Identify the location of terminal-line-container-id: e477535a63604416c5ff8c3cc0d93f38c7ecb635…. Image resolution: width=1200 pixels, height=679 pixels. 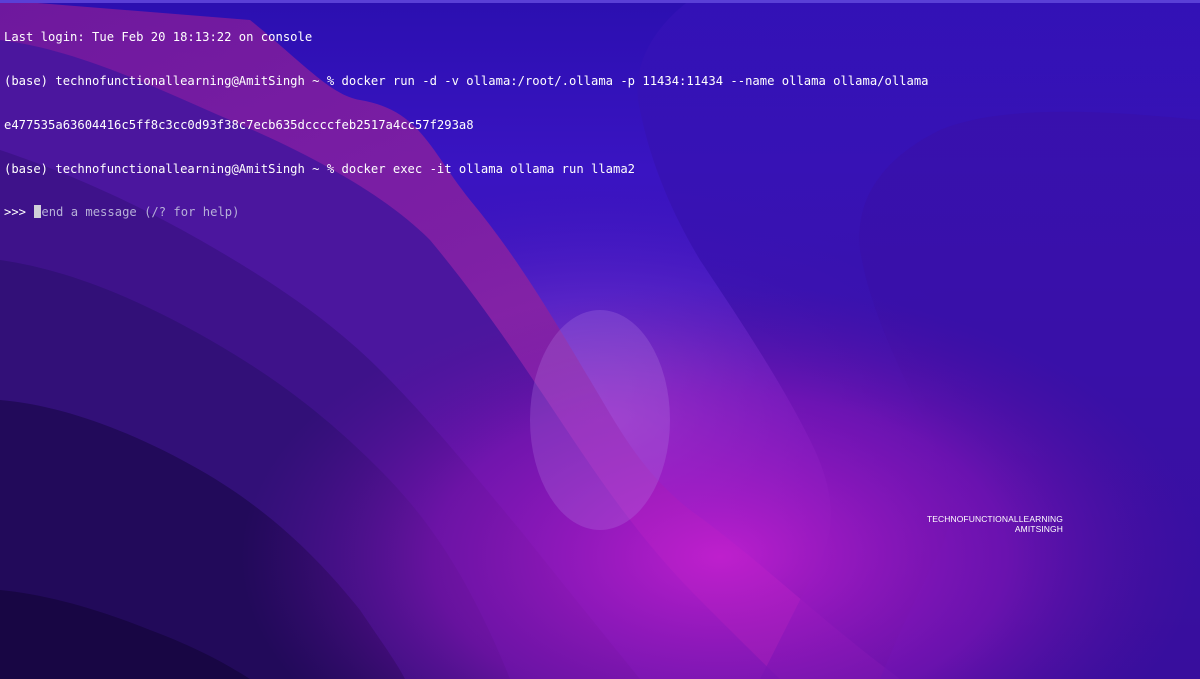
(239, 124).